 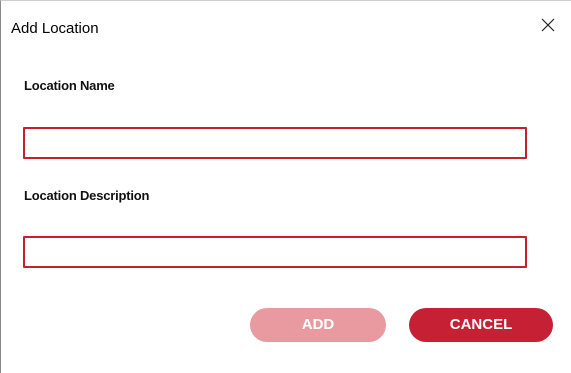 What do you see at coordinates (318, 325) in the screenshot?
I see `add-button: ADD` at bounding box center [318, 325].